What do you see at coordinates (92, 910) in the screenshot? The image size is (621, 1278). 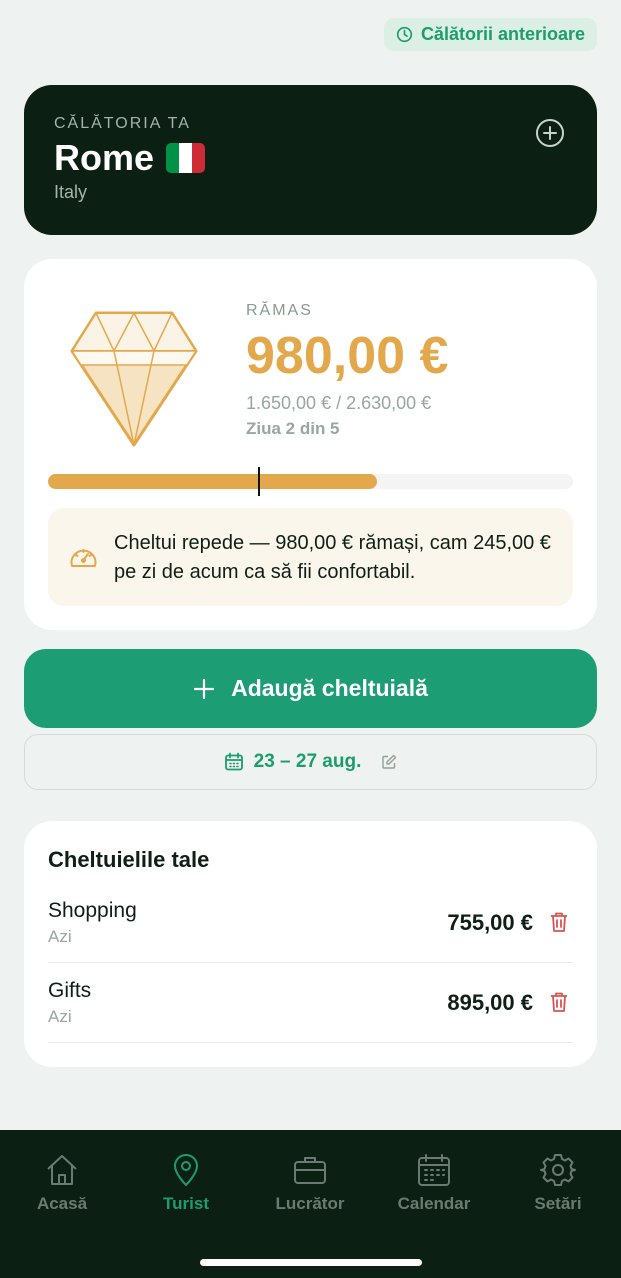 I see `expense-name: Shopping` at bounding box center [92, 910].